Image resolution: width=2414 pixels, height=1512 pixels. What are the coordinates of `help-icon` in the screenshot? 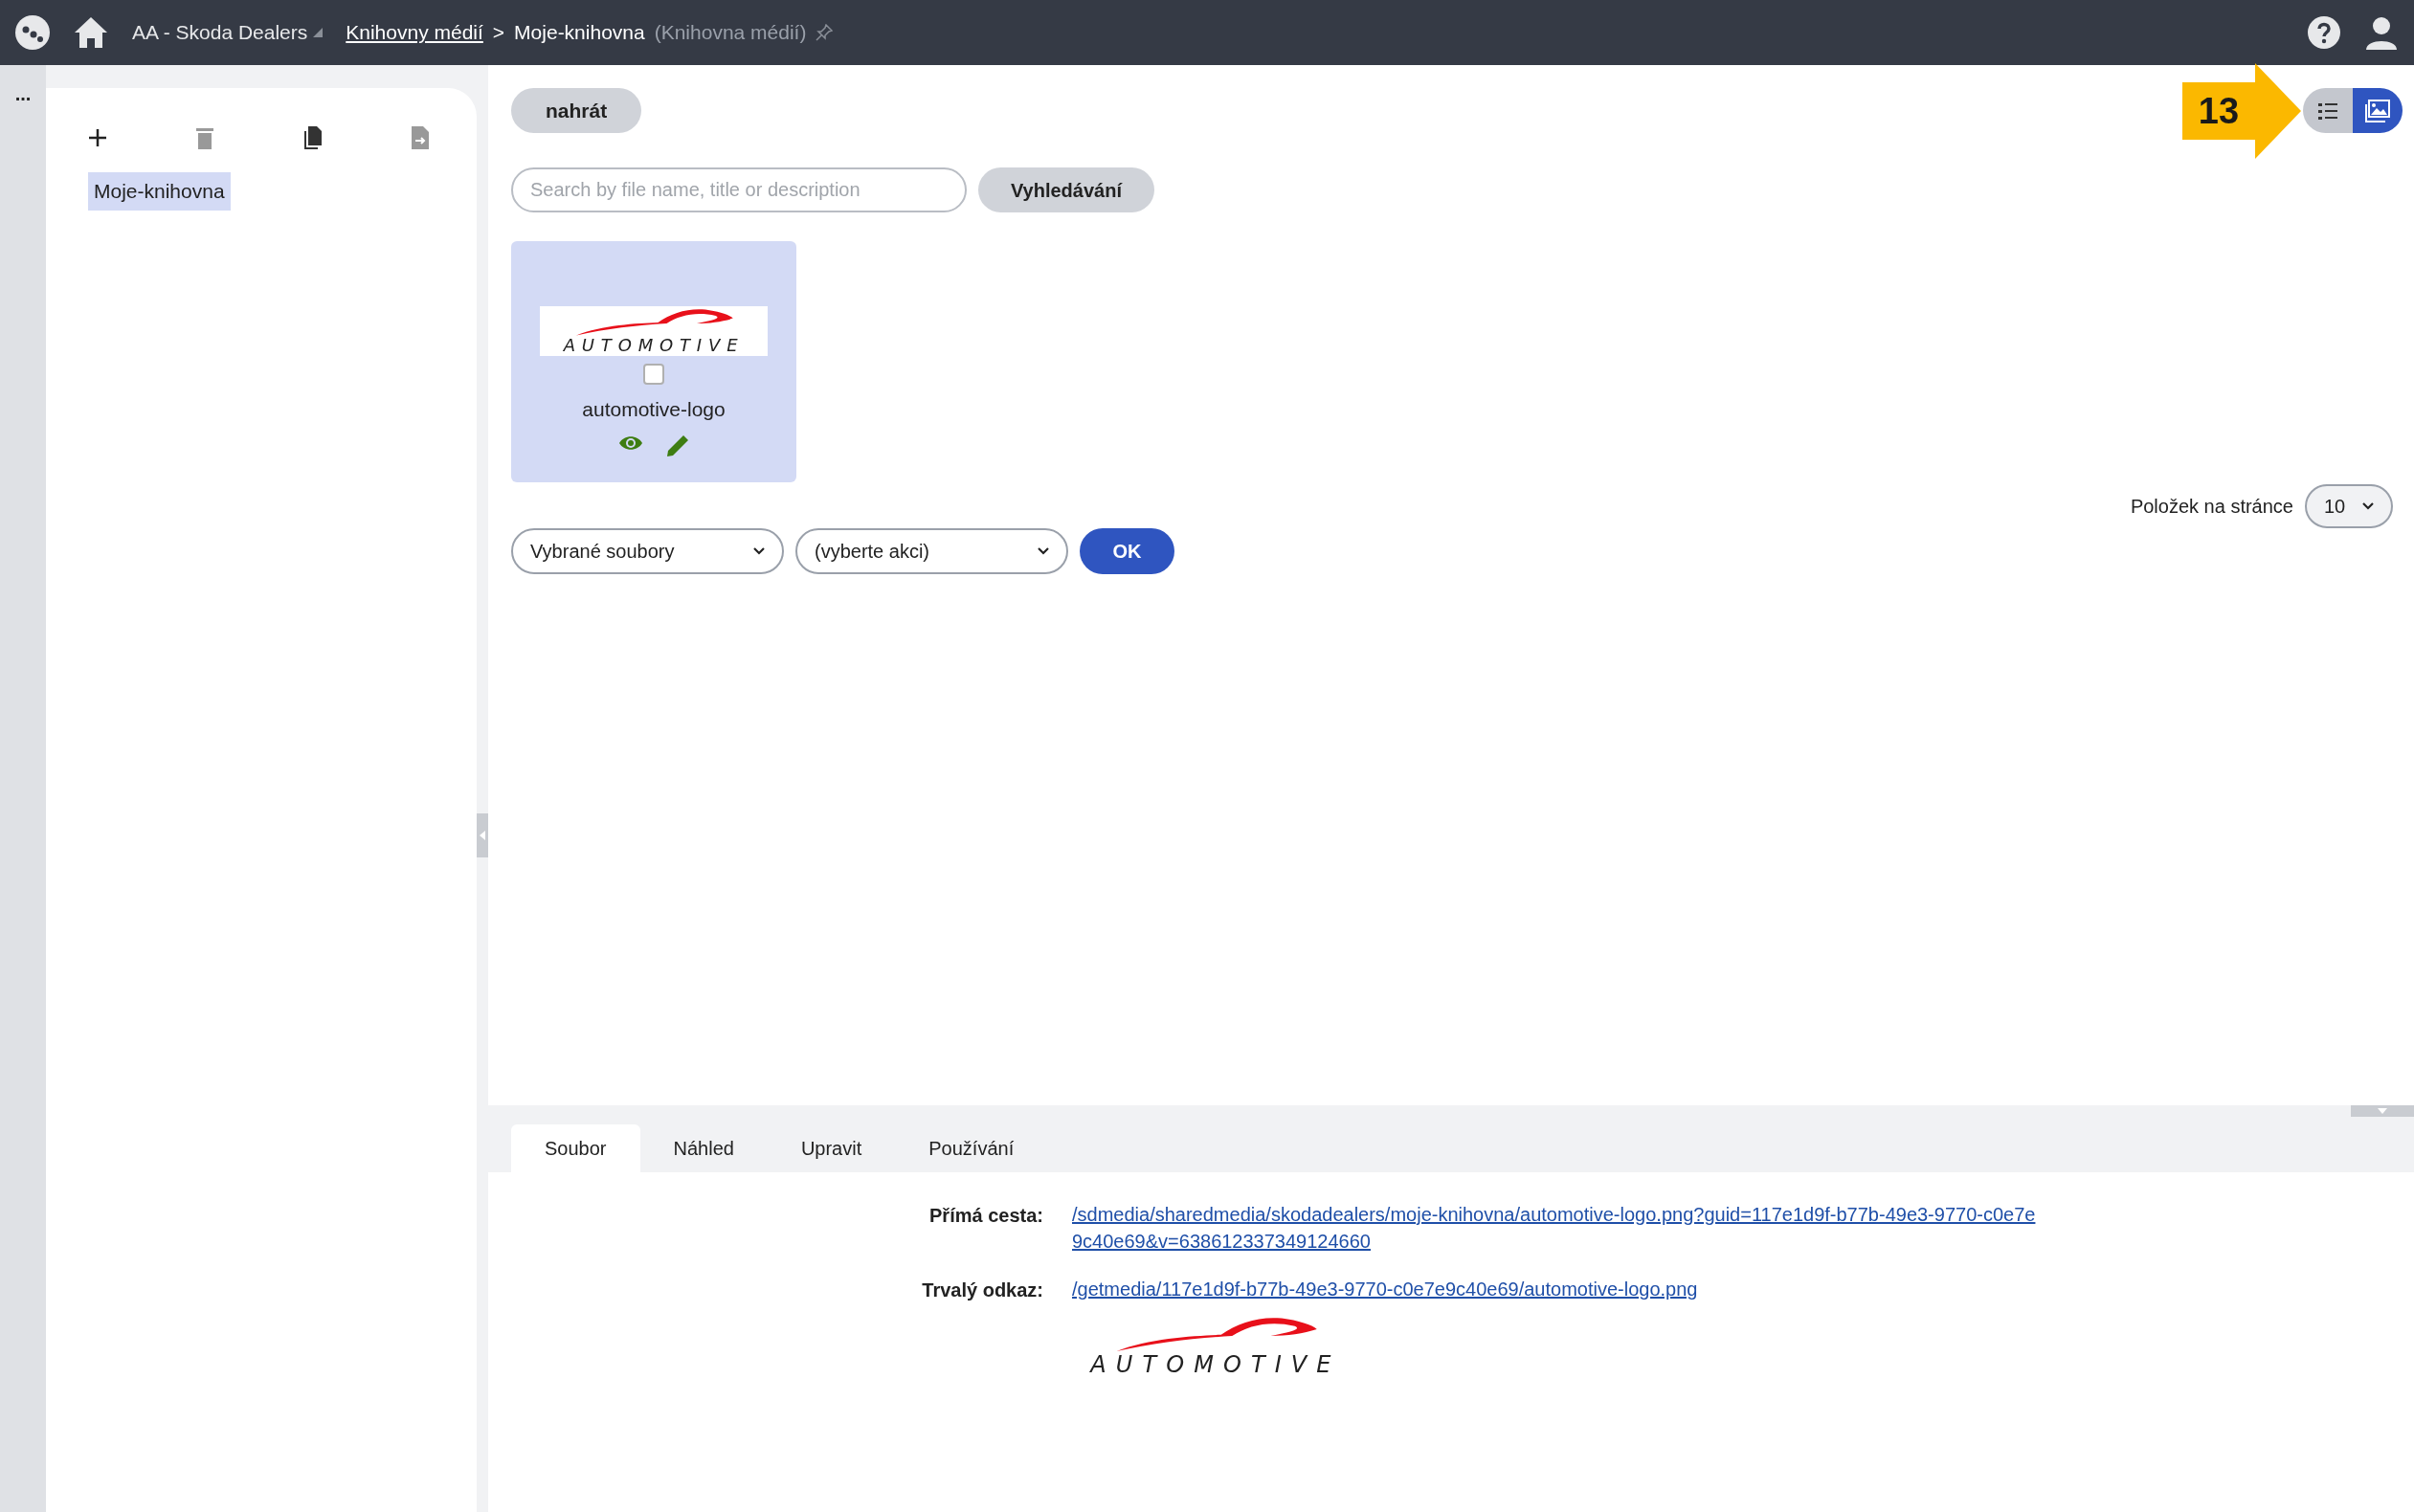 It's located at (2324, 32).